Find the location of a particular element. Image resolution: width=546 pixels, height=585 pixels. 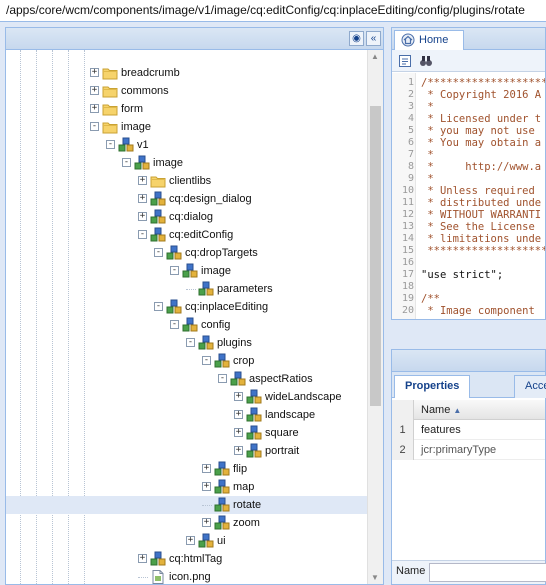

document-icon is located at coordinates (405, 61).